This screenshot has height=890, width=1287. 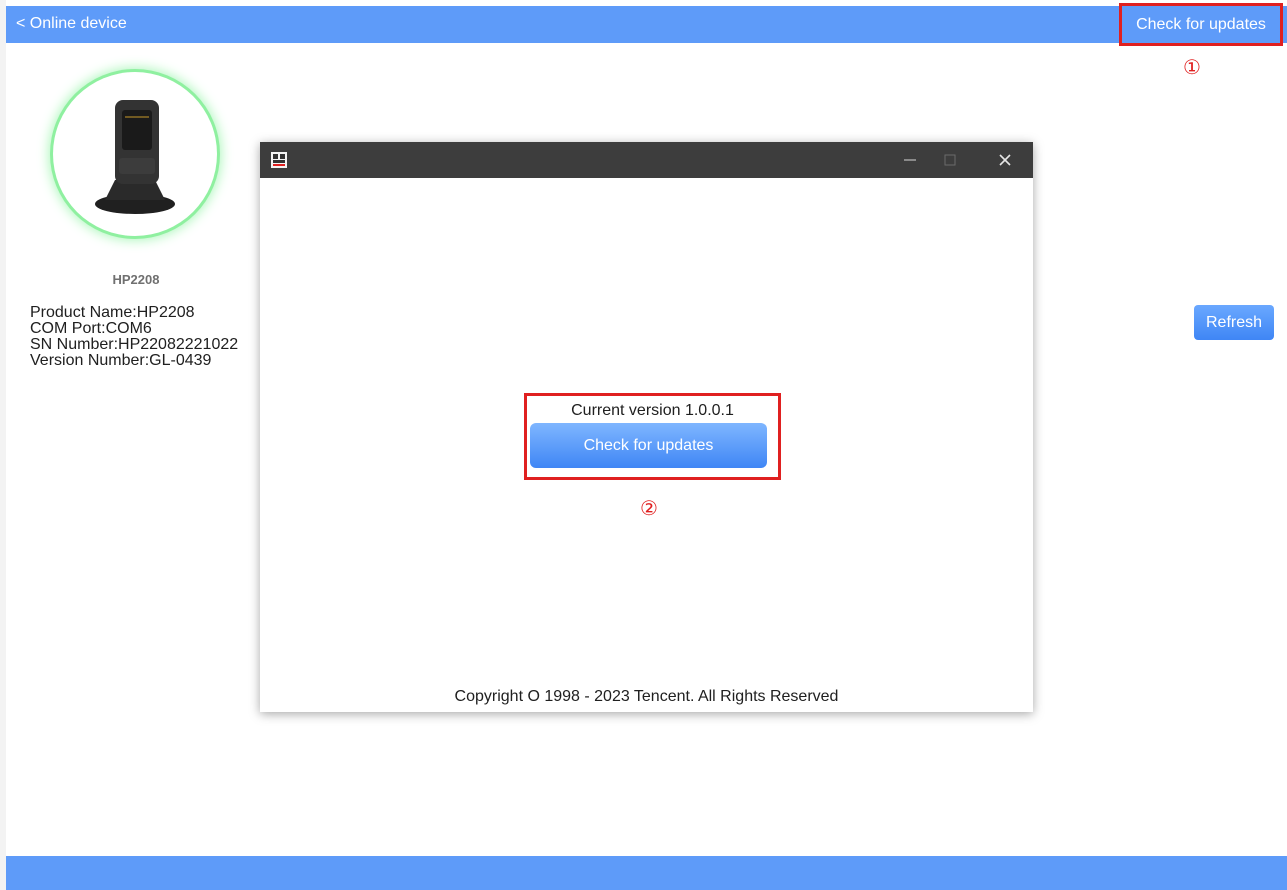 I want to click on app-icon, so click(x=279, y=160).